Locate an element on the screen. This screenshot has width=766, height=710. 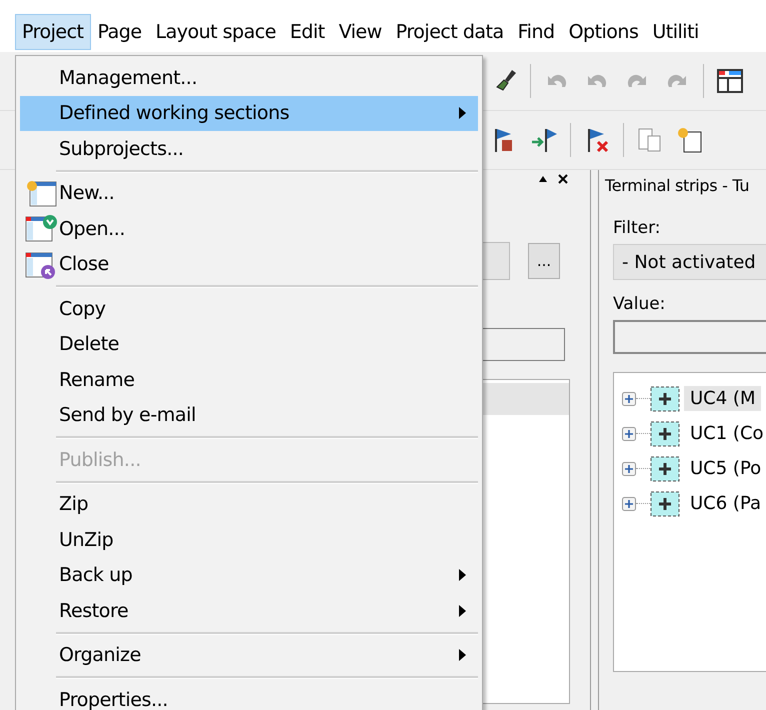
tree-item: UC4 (M is located at coordinates (723, 398).